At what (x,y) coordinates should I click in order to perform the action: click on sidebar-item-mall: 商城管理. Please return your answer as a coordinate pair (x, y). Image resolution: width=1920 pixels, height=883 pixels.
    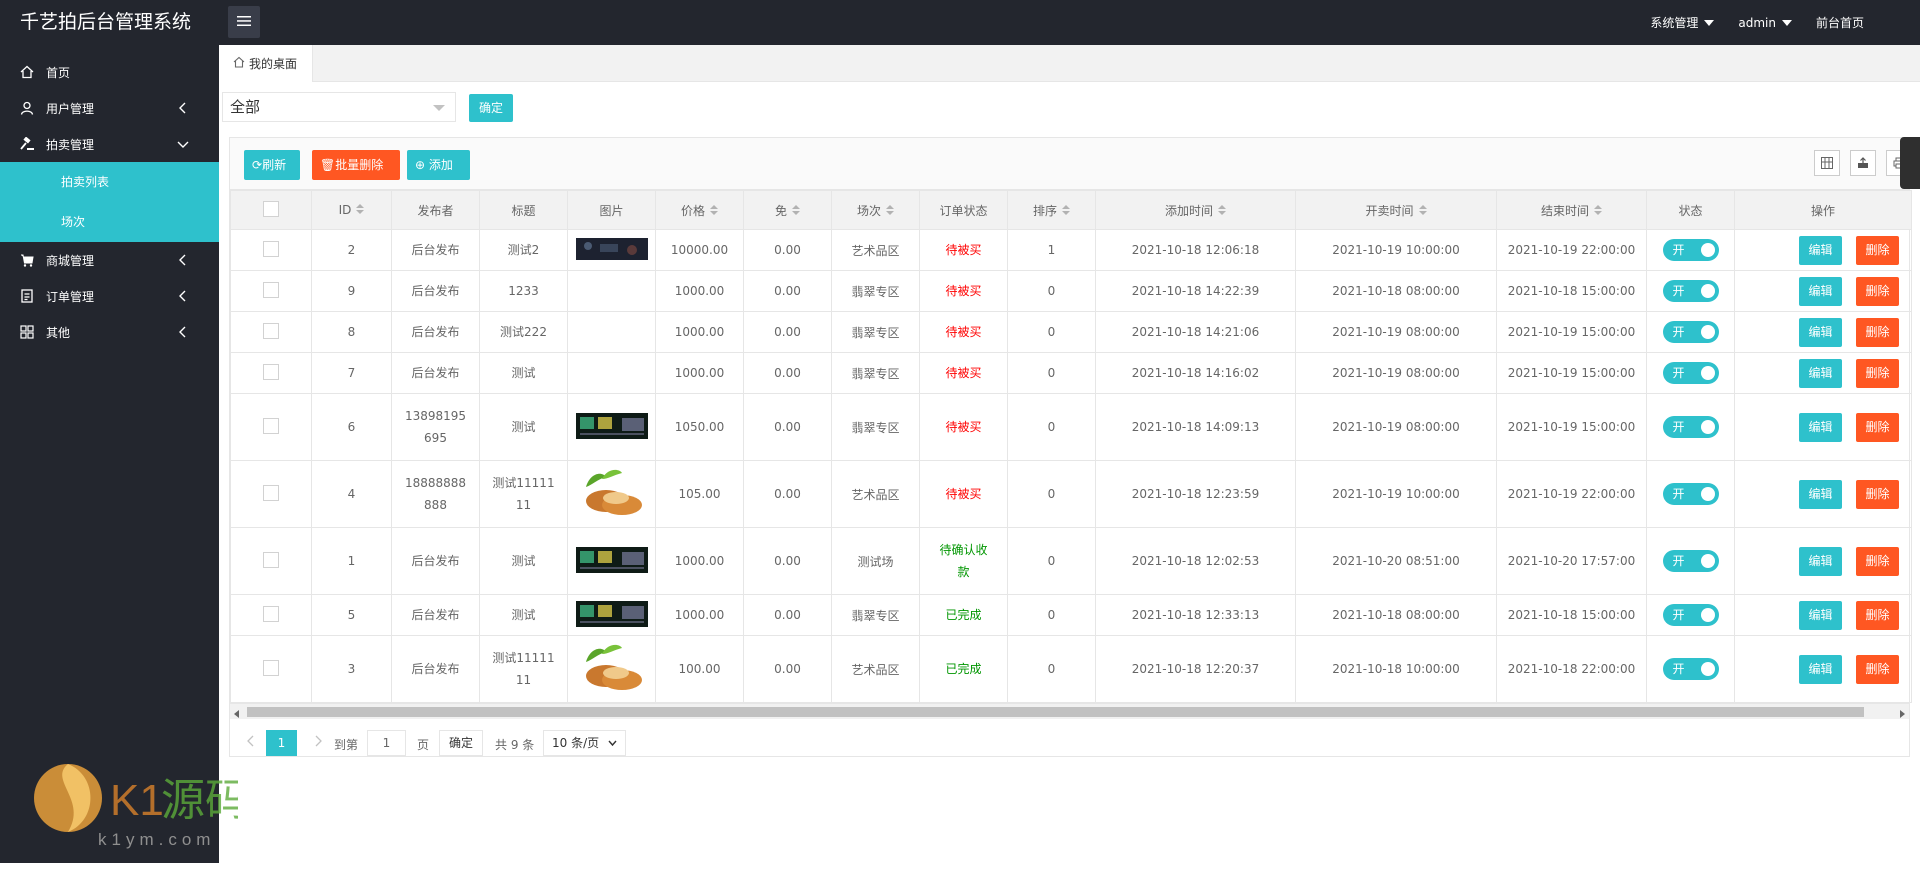
    Looking at the image, I should click on (109, 260).